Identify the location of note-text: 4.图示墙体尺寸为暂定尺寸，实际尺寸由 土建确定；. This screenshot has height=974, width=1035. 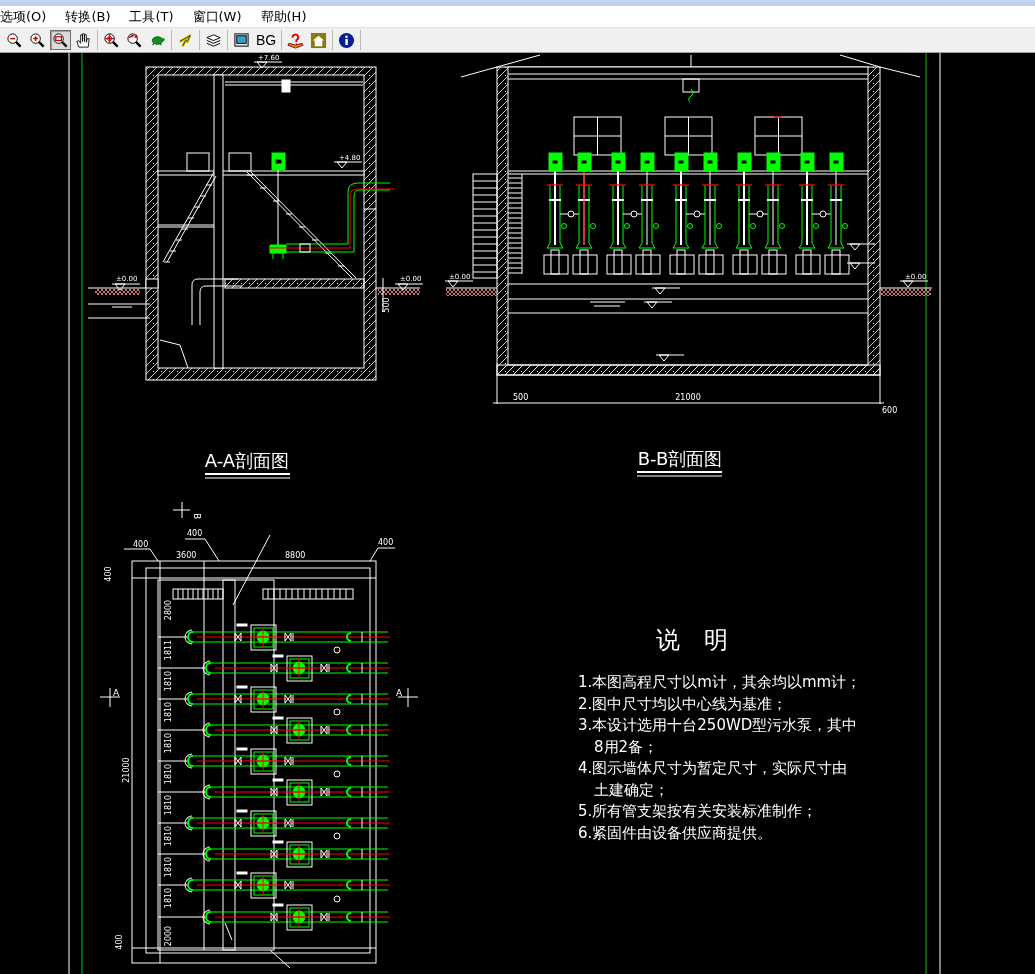
(713, 779).